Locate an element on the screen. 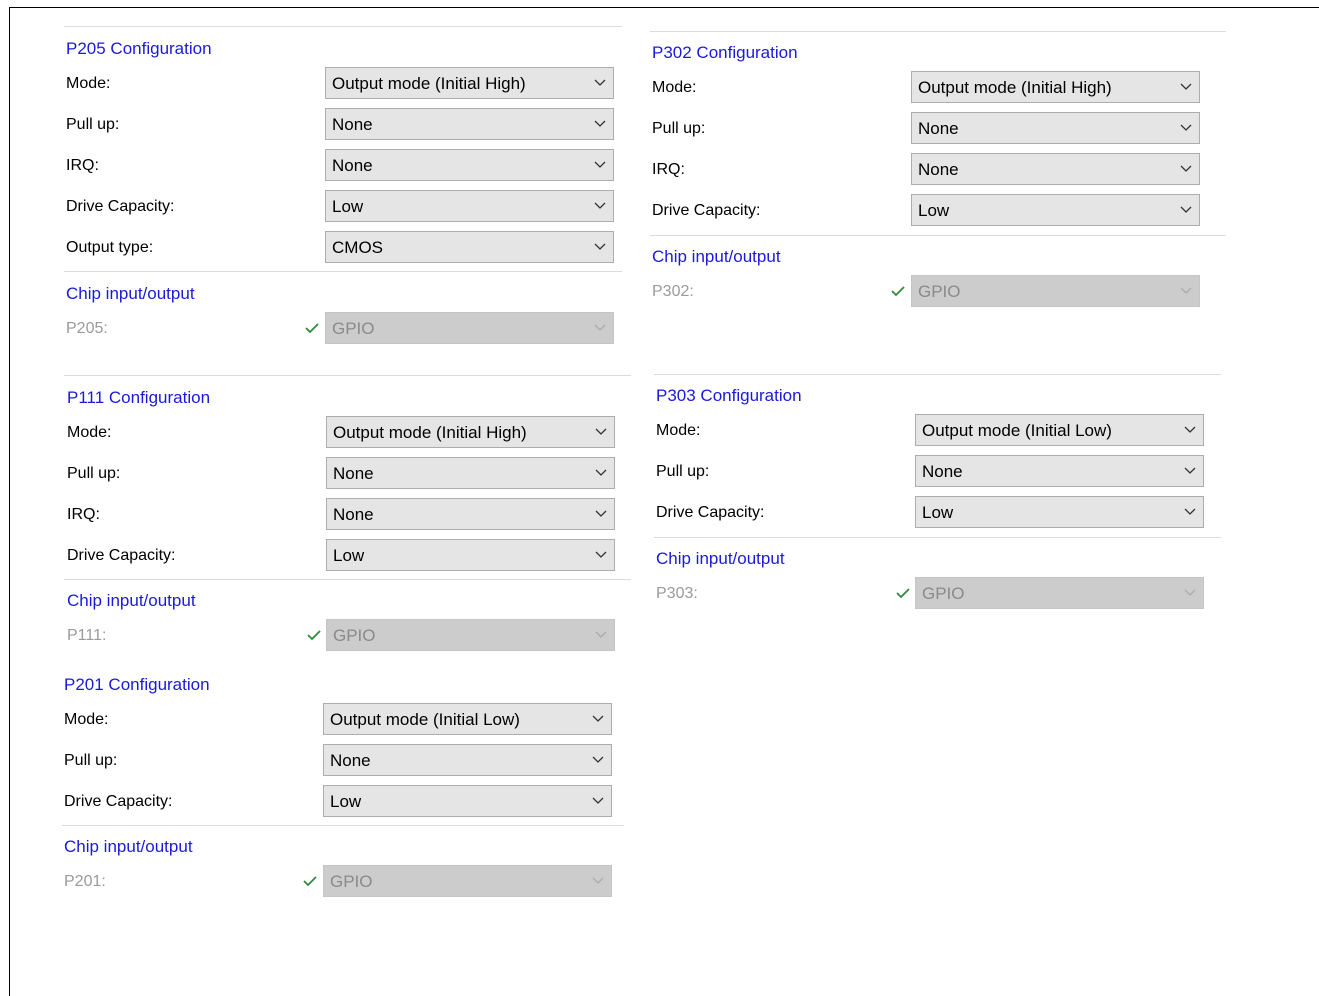 Image resolution: width=1319 pixels, height=996 pixels. pin-label: P303: is located at coordinates (677, 593).